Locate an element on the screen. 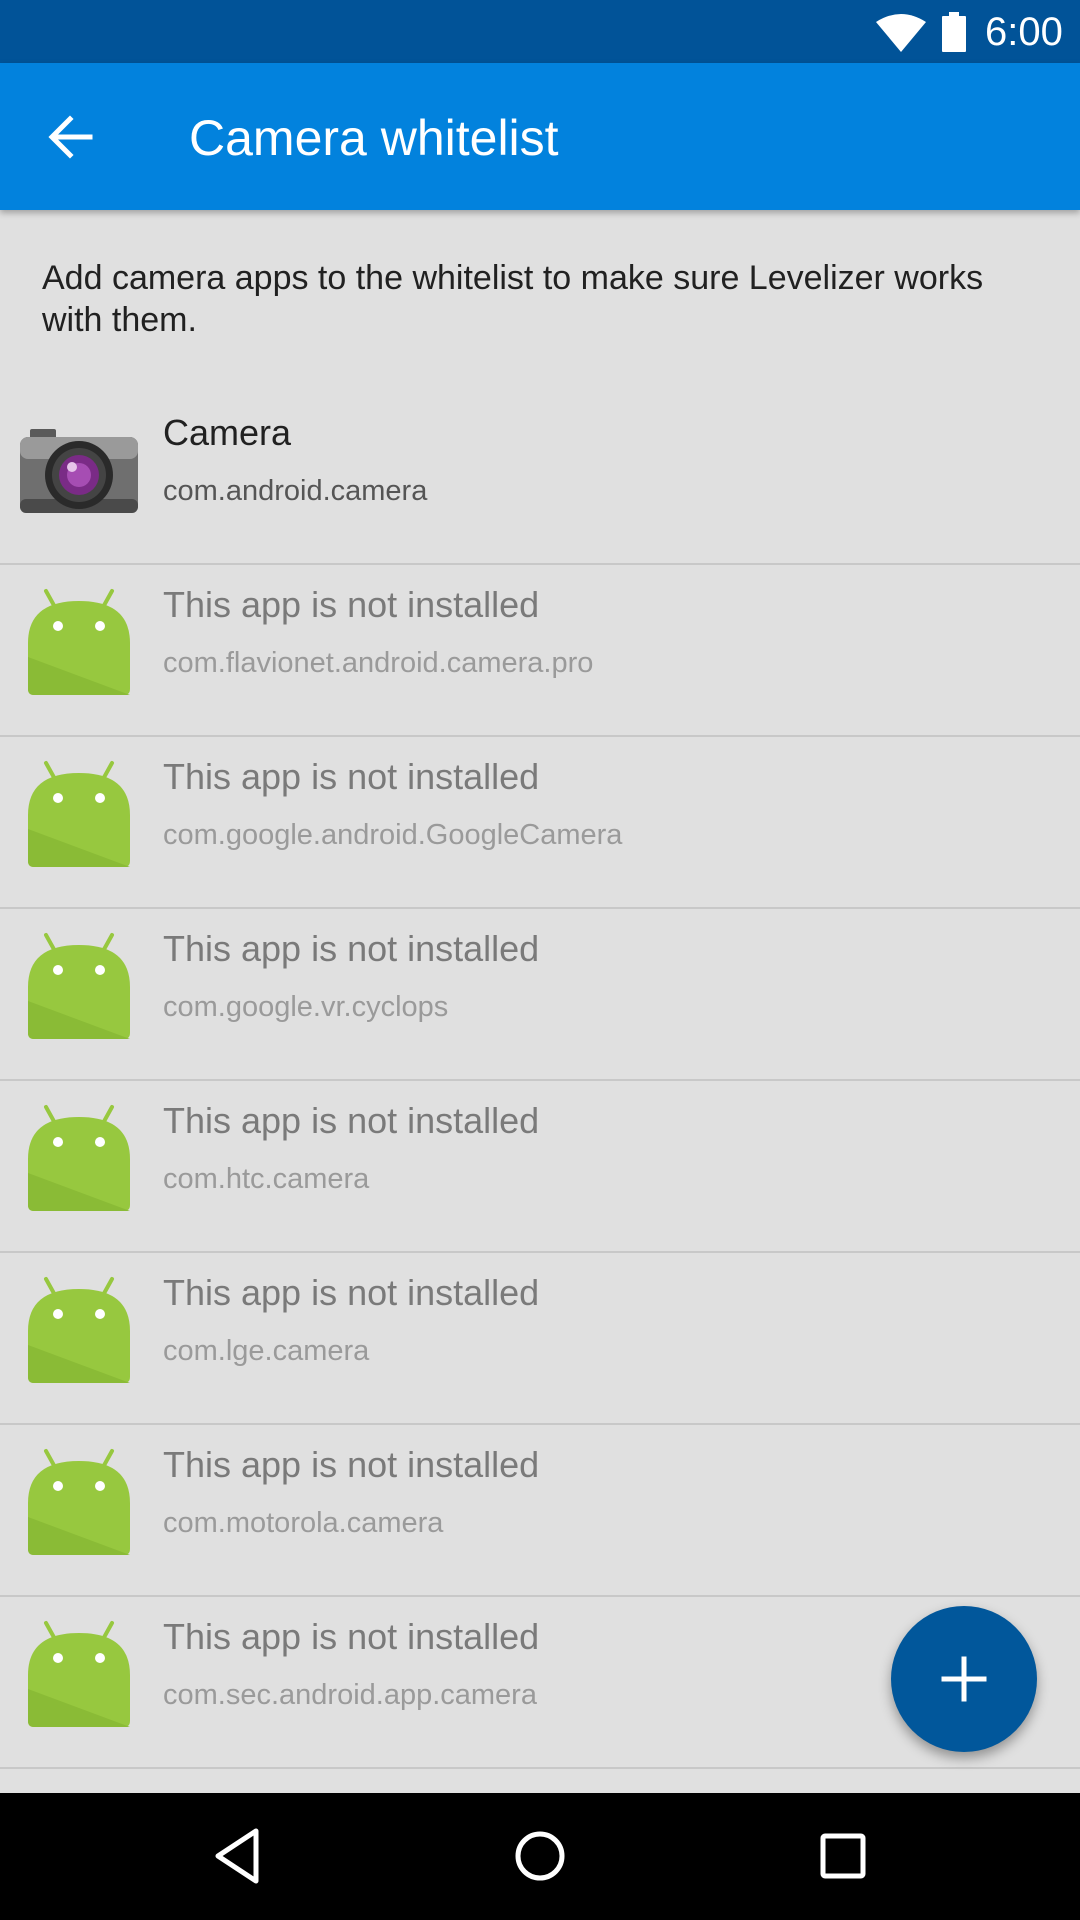 This screenshot has height=1920, width=1080. app-package: com.sec.android.app.camera is located at coordinates (350, 1695).